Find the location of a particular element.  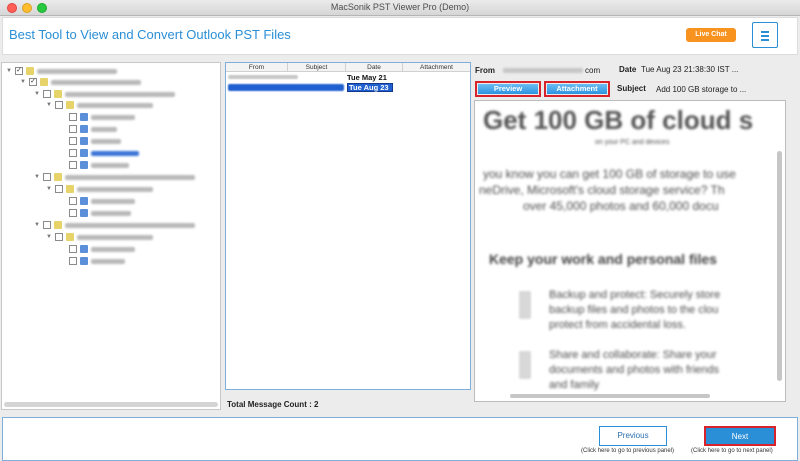

hamburger-icon is located at coordinates (765, 32).